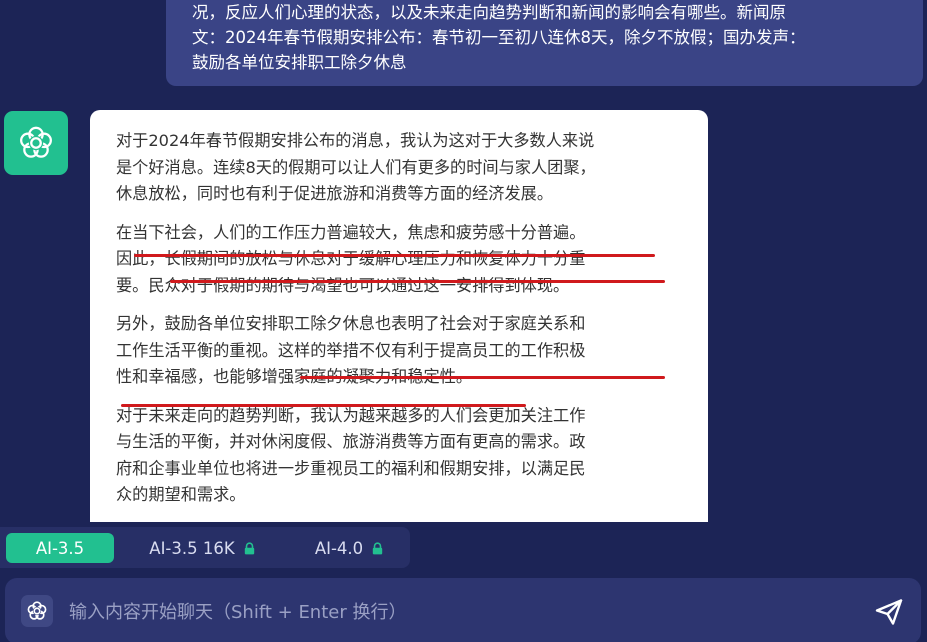  Describe the element at coordinates (351, 350) in the screenshot. I see `assistant-line: 工作生活平衡的重视。这样的举措不仅有利于提高员工的工作积极` at that location.